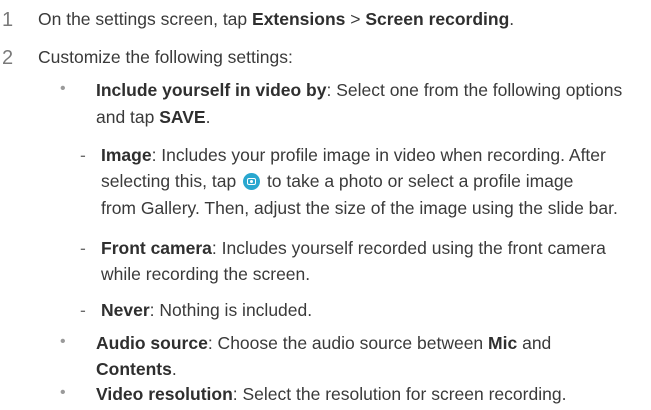 This screenshot has width=651, height=410. What do you see at coordinates (348, 343) in the screenshot?
I see `audio-line1: : Choose the audio source between` at bounding box center [348, 343].